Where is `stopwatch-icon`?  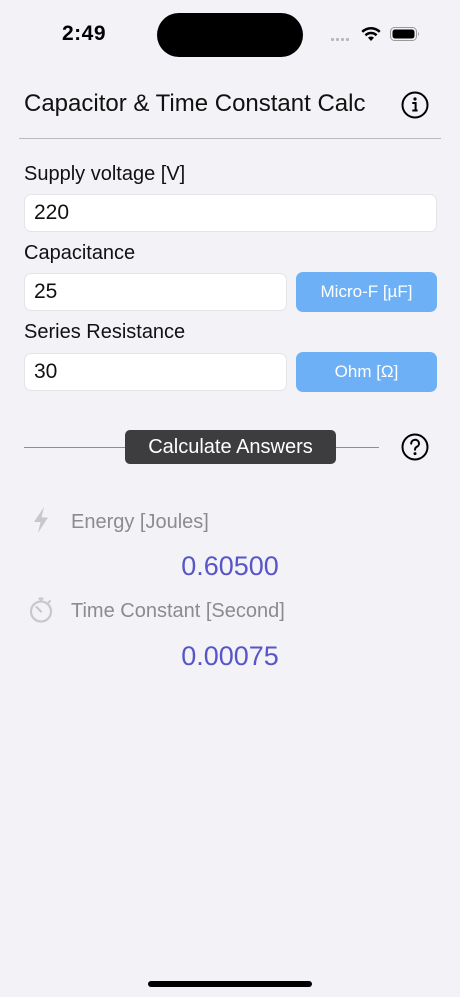
stopwatch-icon is located at coordinates (41, 610).